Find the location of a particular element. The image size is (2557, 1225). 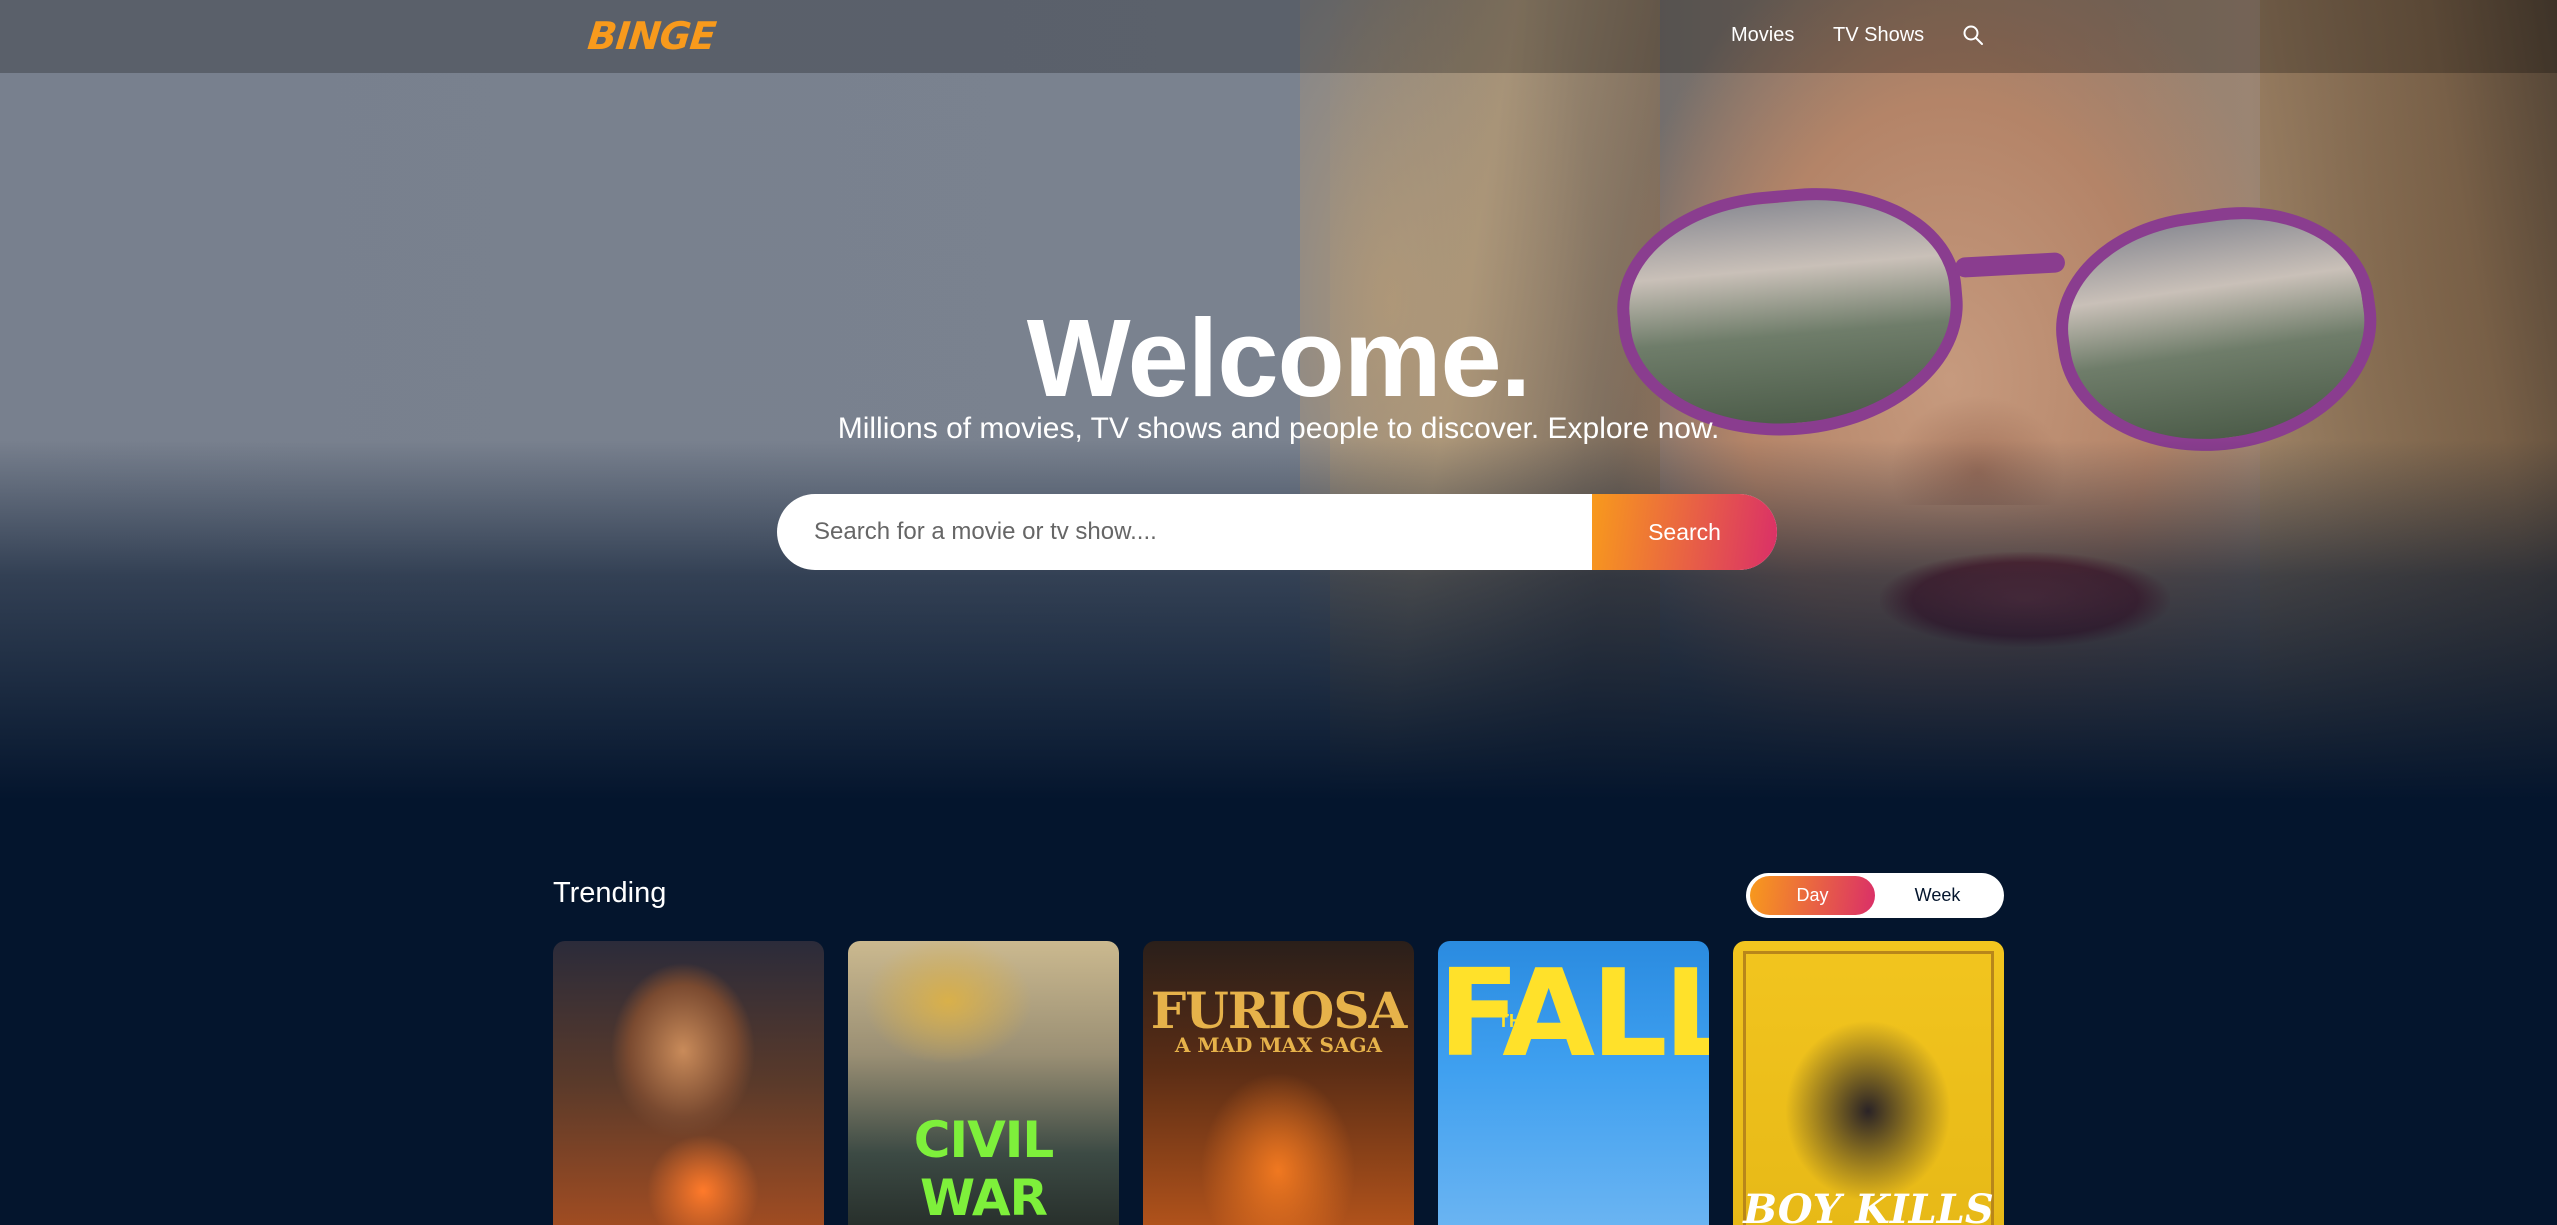

poster-title: CIVIL WAR is located at coordinates (983, 1168).